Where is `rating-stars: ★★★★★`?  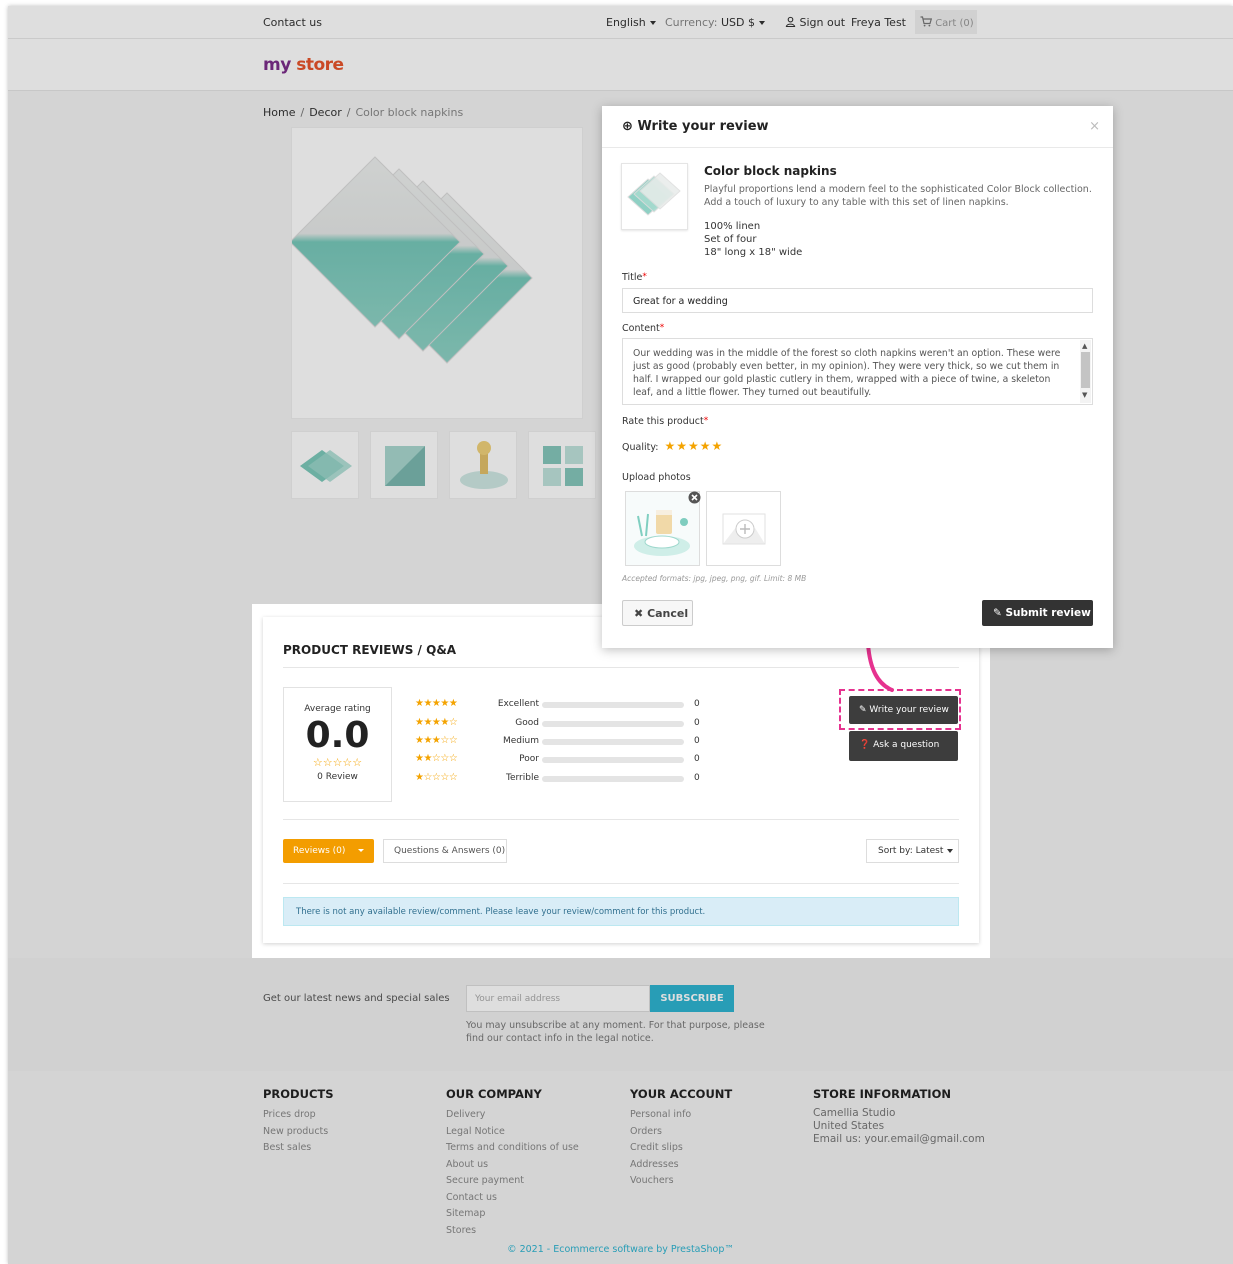
rating-stars: ★★★★★ is located at coordinates (436, 703).